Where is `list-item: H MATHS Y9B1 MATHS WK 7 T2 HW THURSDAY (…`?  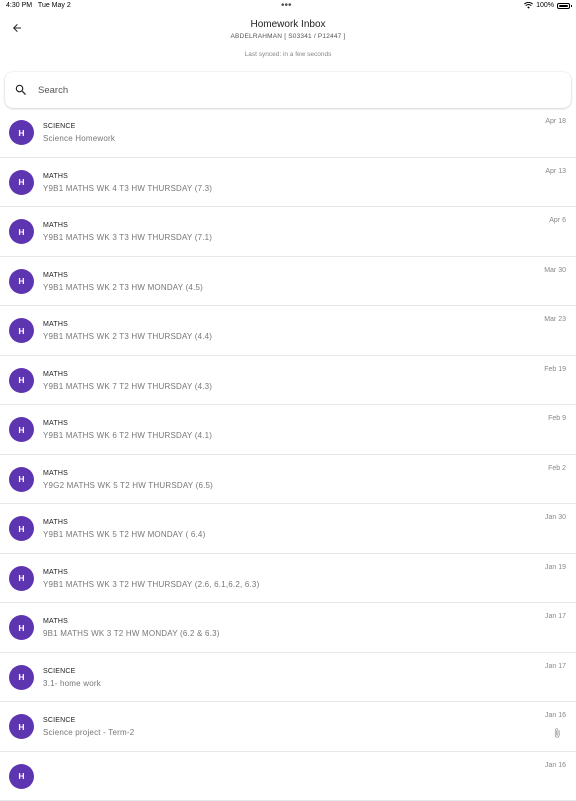 list-item: H MATHS Y9B1 MATHS WK 7 T2 HW THURSDAY (… is located at coordinates (288, 381).